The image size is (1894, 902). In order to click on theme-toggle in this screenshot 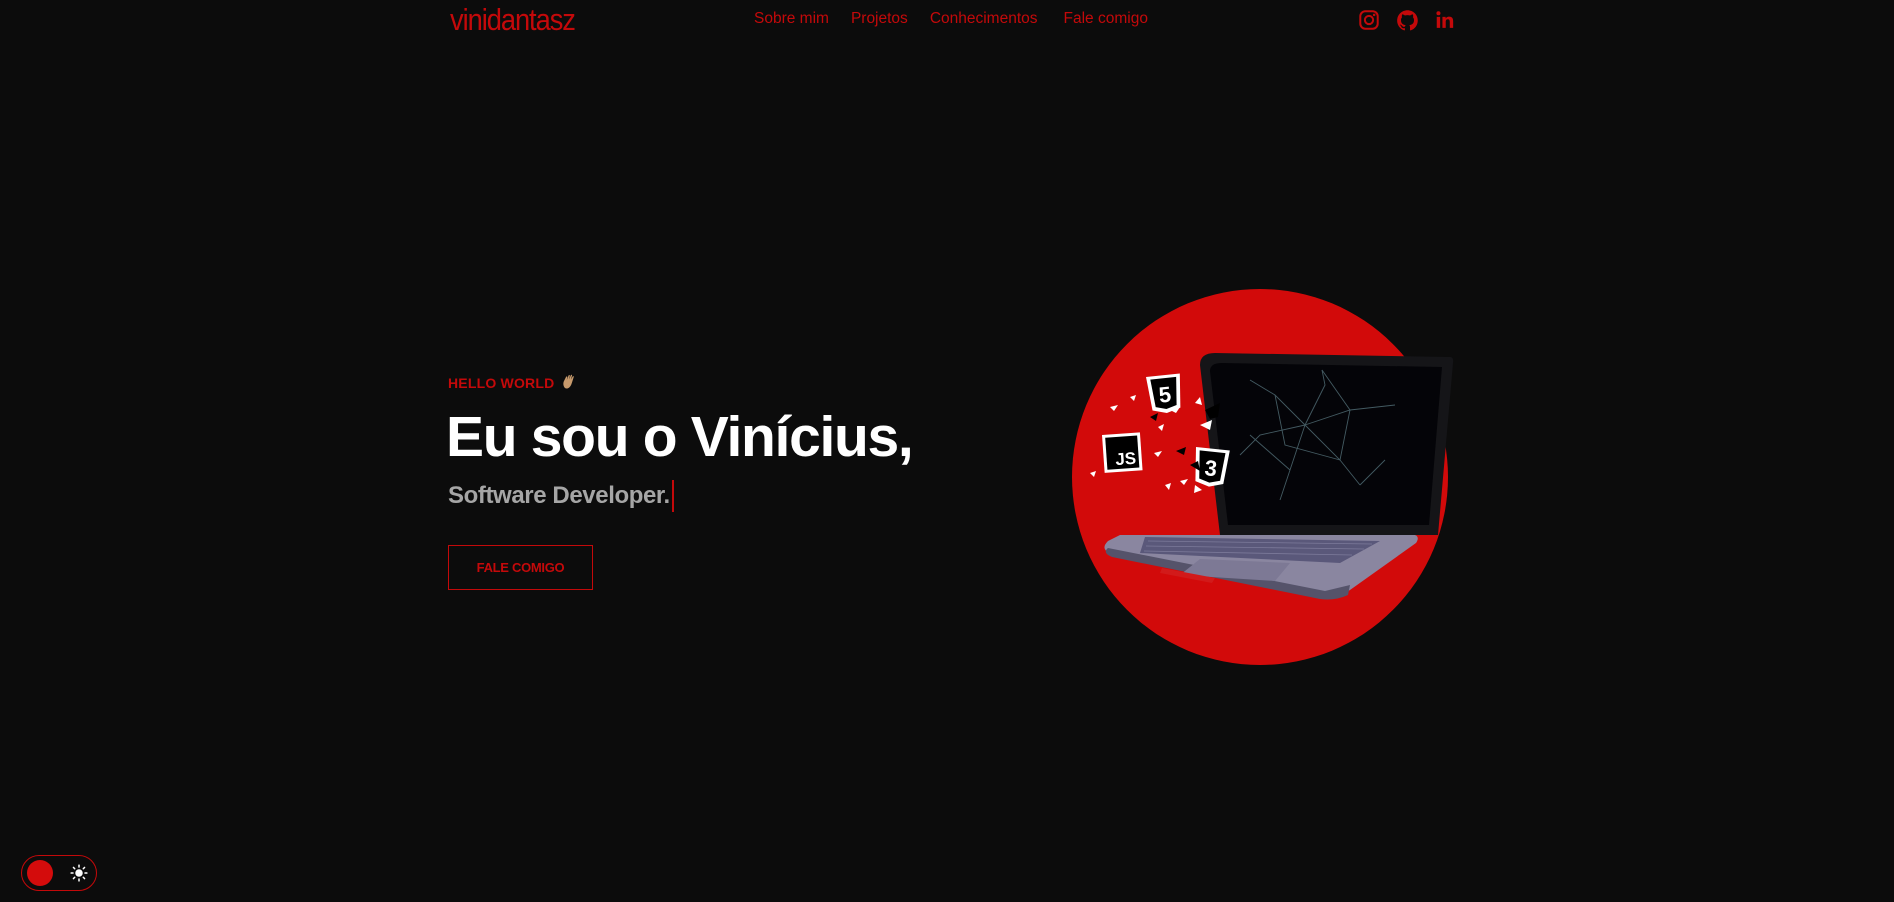, I will do `click(59, 873)`.